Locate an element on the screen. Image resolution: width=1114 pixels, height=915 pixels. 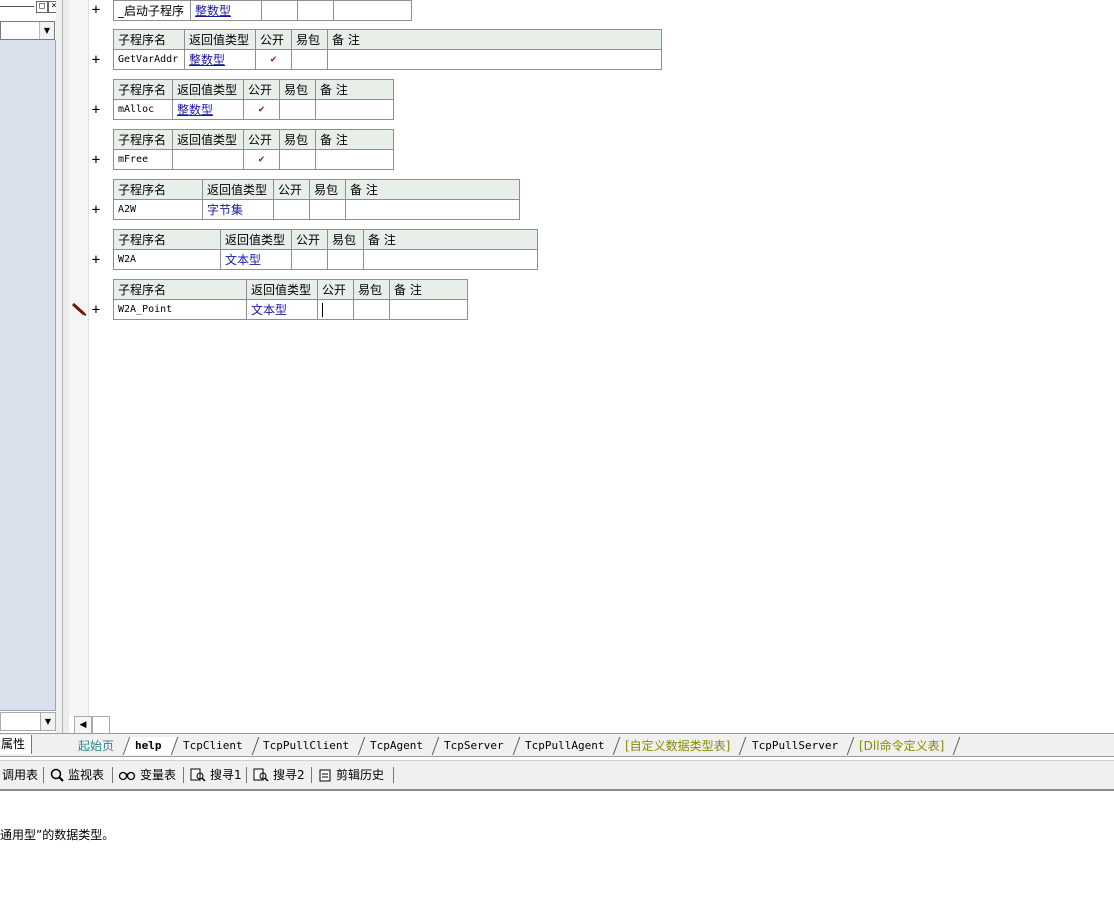
tab-tcppullserver: TcpPullServer is located at coordinates (797, 745).